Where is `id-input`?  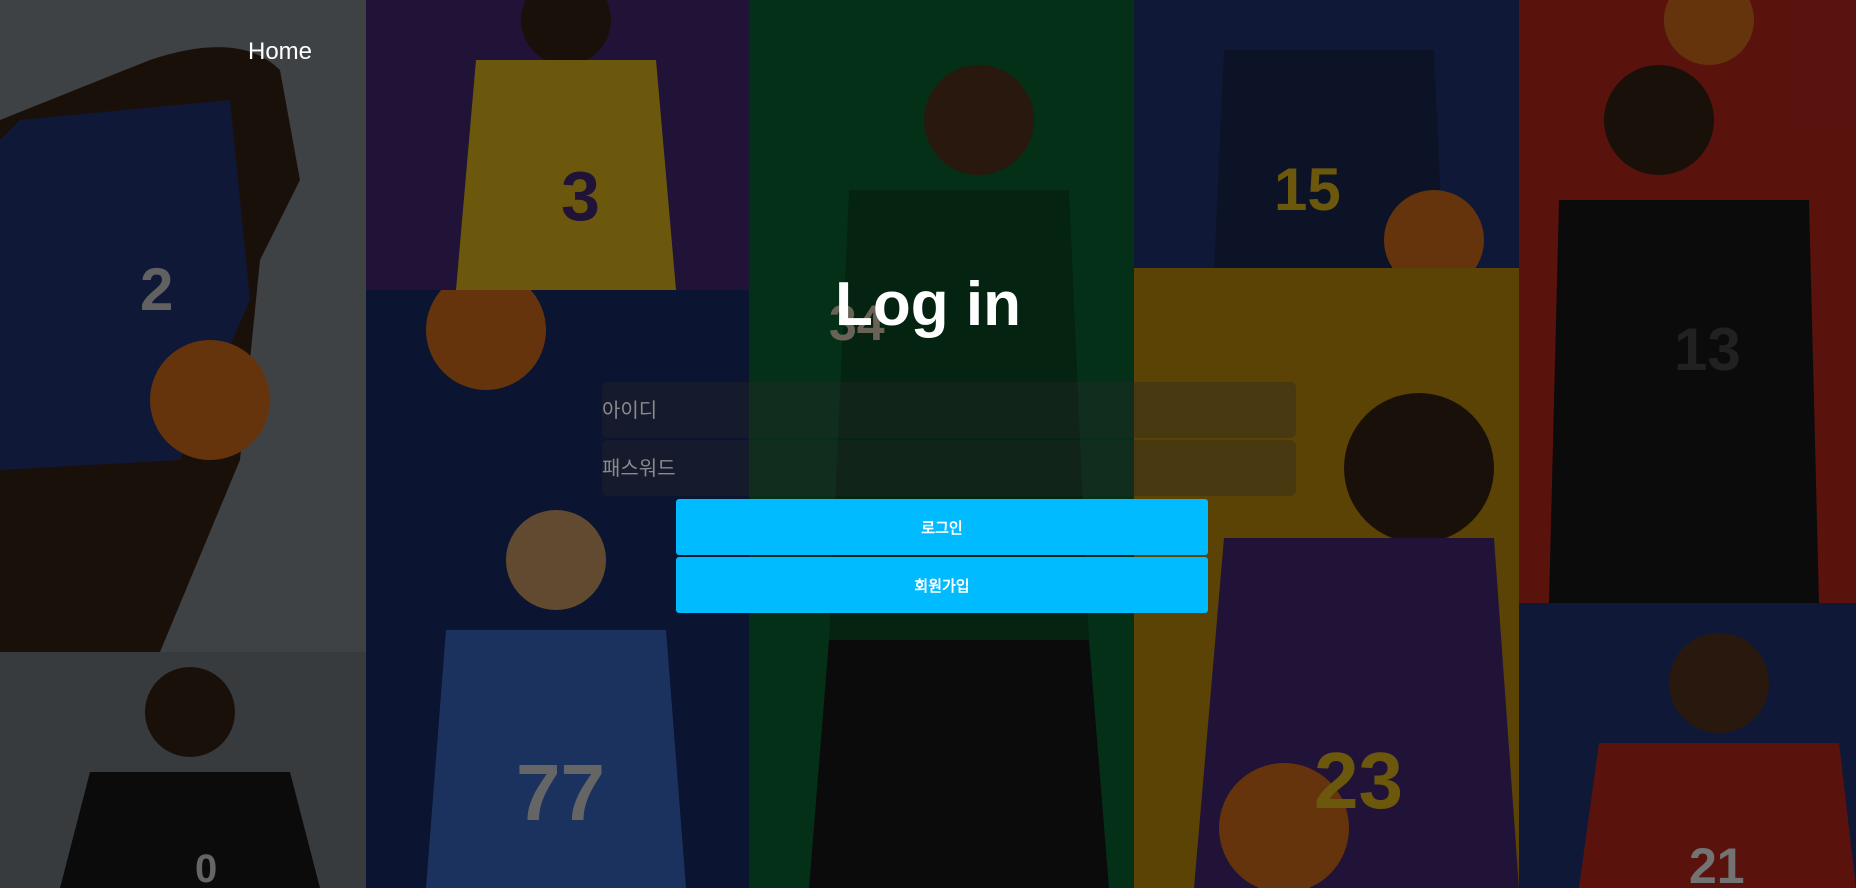 id-input is located at coordinates (949, 410).